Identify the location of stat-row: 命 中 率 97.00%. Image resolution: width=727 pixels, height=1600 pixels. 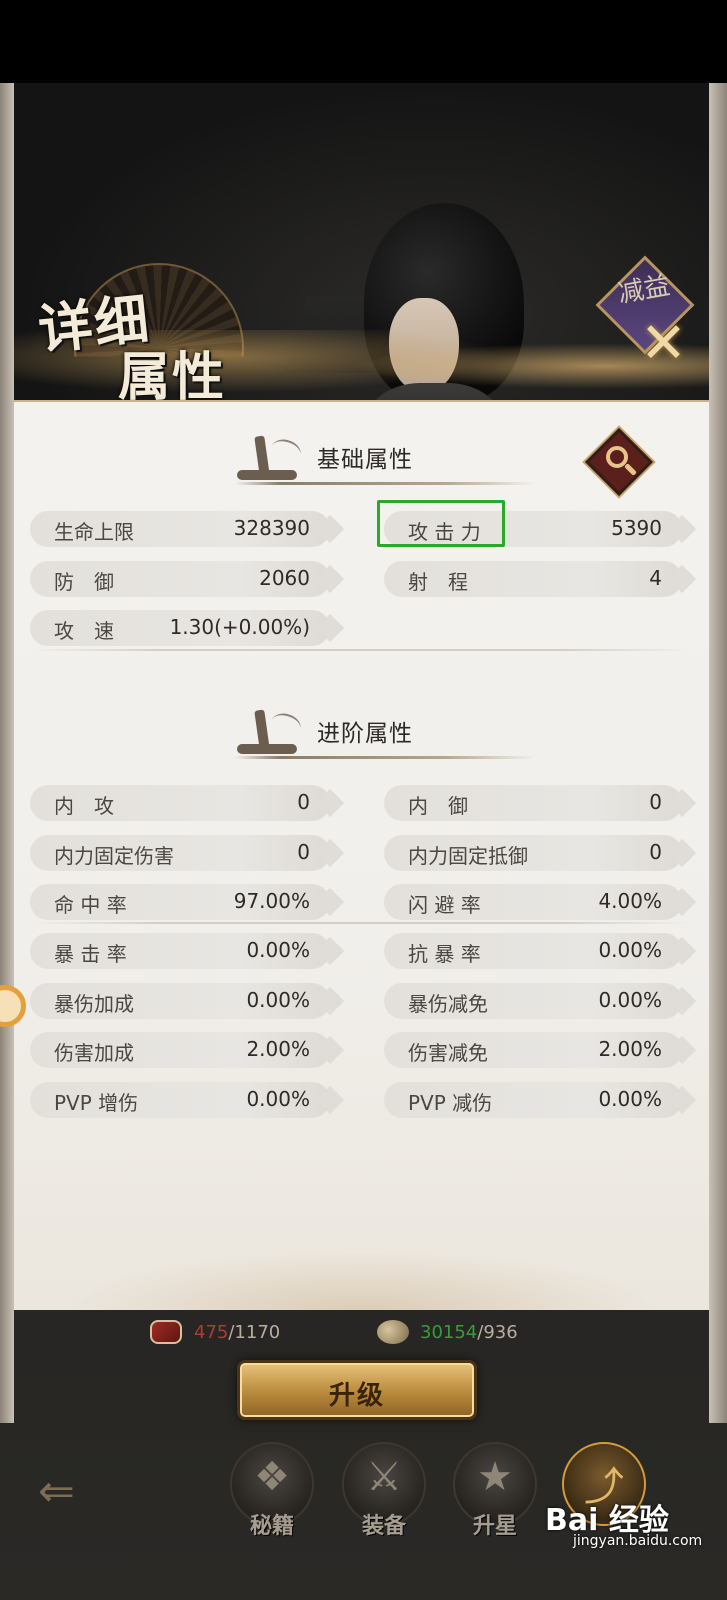
(180, 902).